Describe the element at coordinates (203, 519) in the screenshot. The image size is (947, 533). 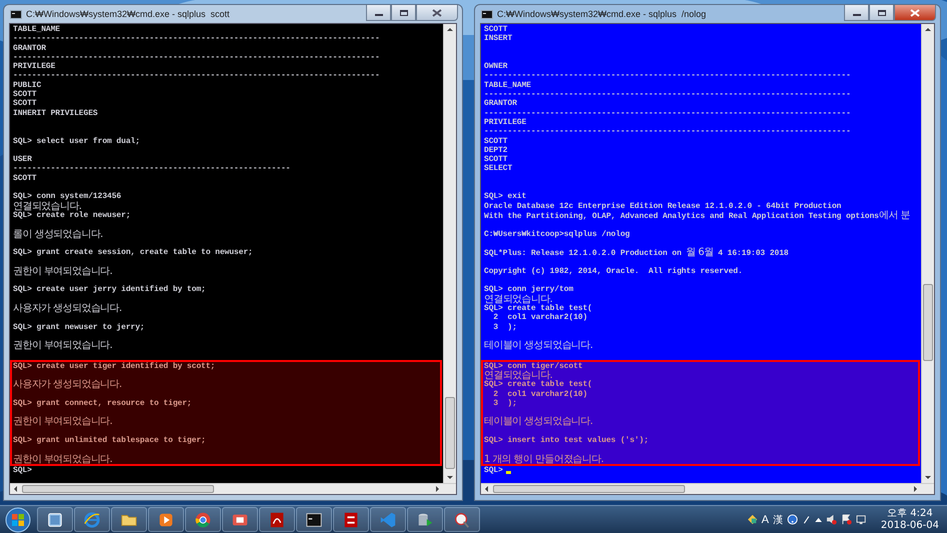
I see `color-wheel-icon` at that location.